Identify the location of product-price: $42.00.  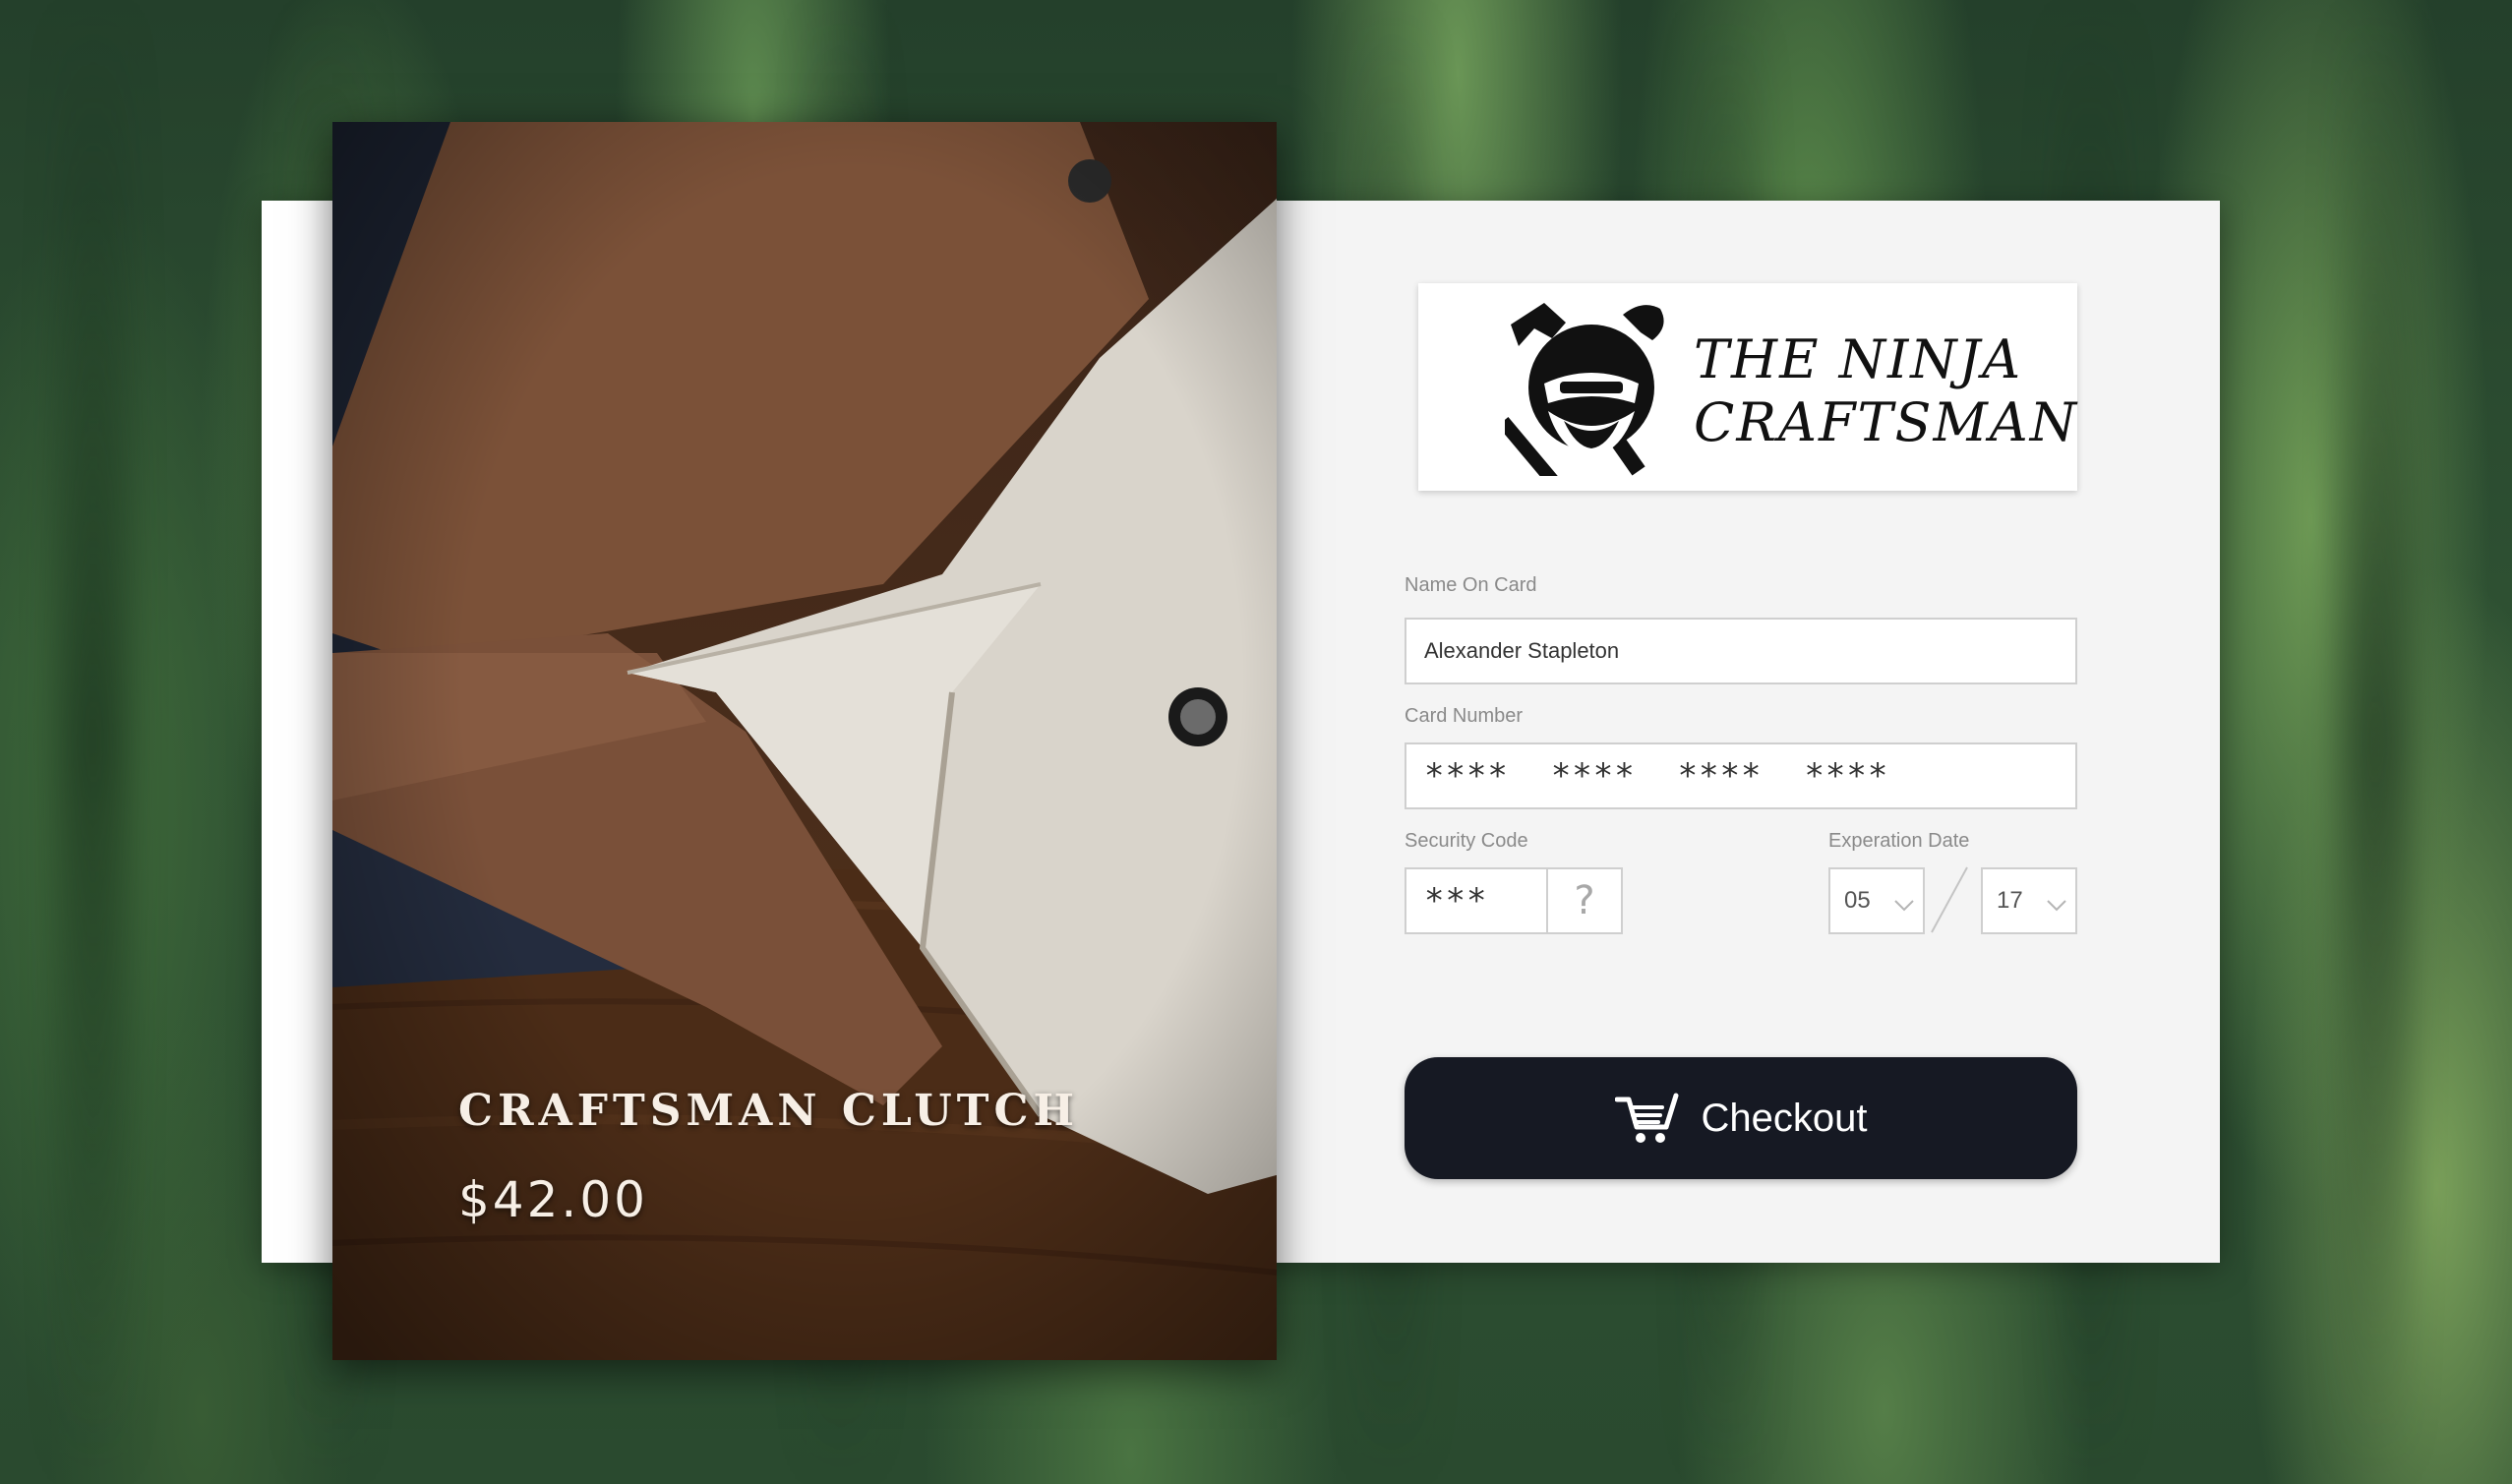
(553, 1200).